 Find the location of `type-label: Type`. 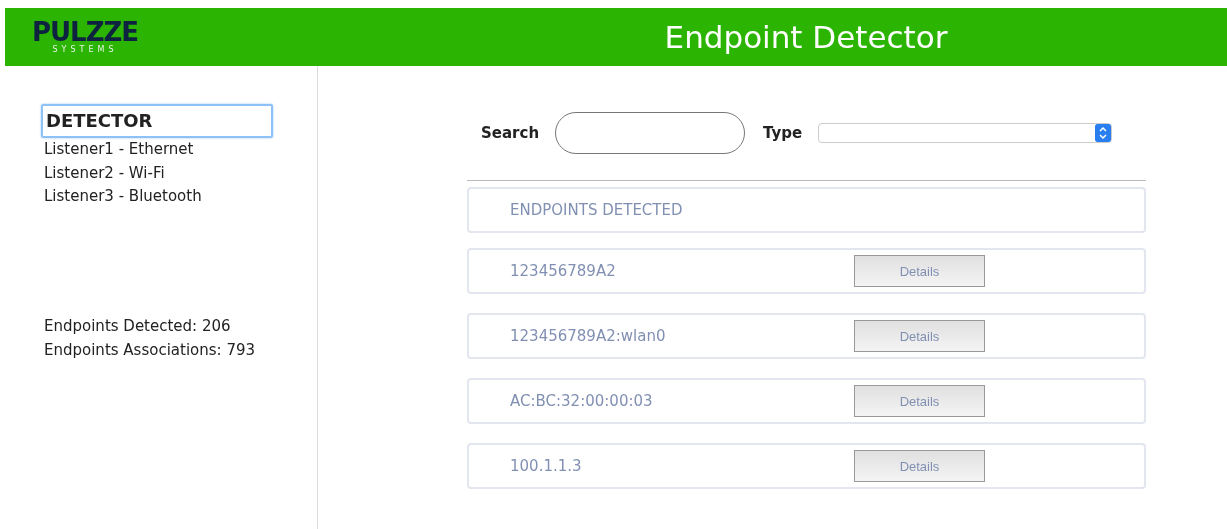

type-label: Type is located at coordinates (783, 133).